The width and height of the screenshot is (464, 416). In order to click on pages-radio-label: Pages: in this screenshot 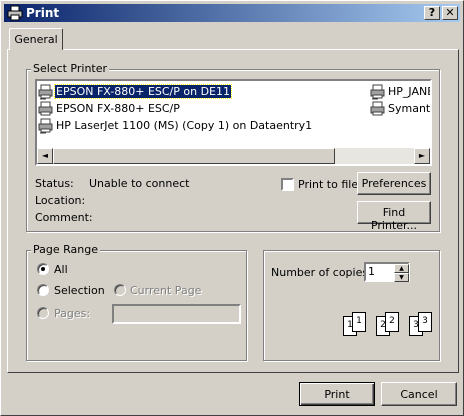, I will do `click(72, 313)`.